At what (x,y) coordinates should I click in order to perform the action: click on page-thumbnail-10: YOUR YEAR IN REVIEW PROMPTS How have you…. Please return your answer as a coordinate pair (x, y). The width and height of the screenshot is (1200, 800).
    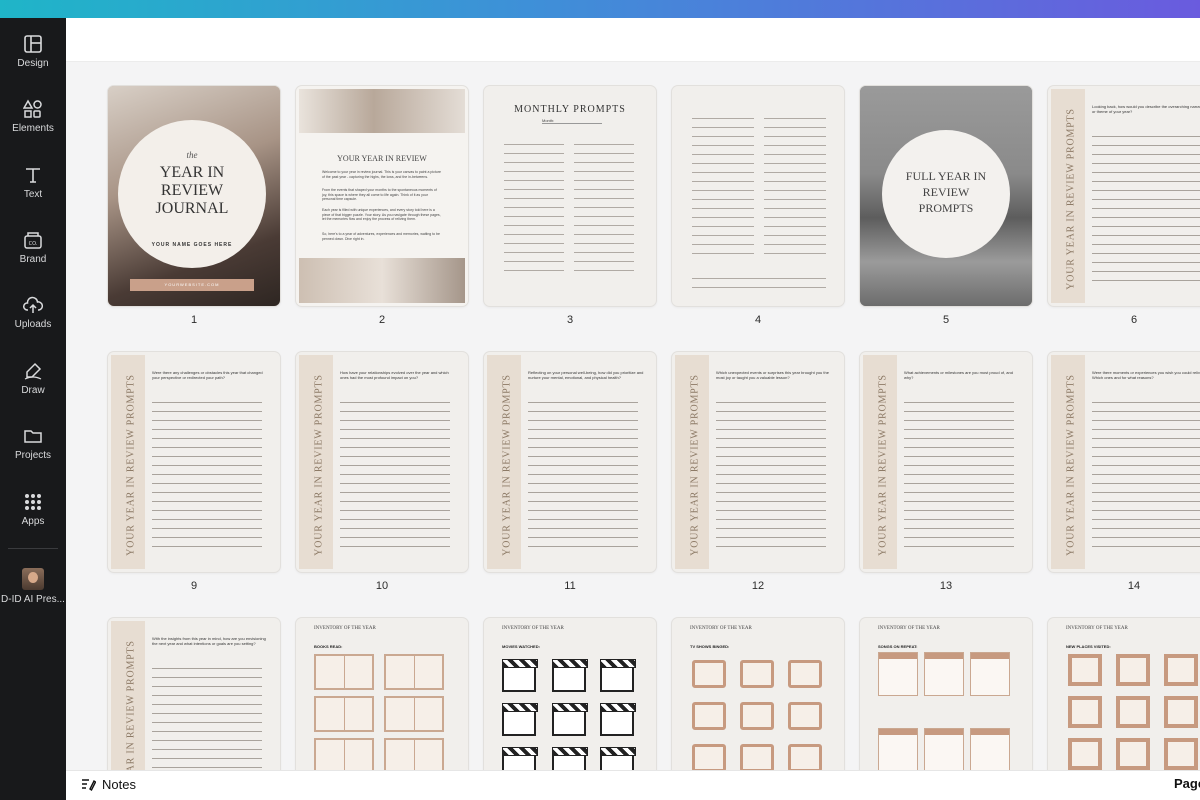
    Looking at the image, I should click on (382, 462).